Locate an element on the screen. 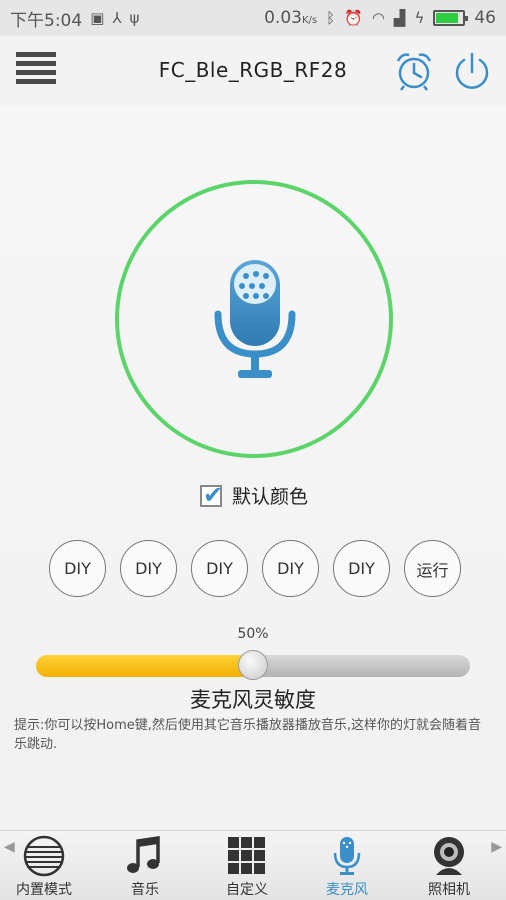 The width and height of the screenshot is (506, 900). net-speed-unit: K/s is located at coordinates (309, 20).